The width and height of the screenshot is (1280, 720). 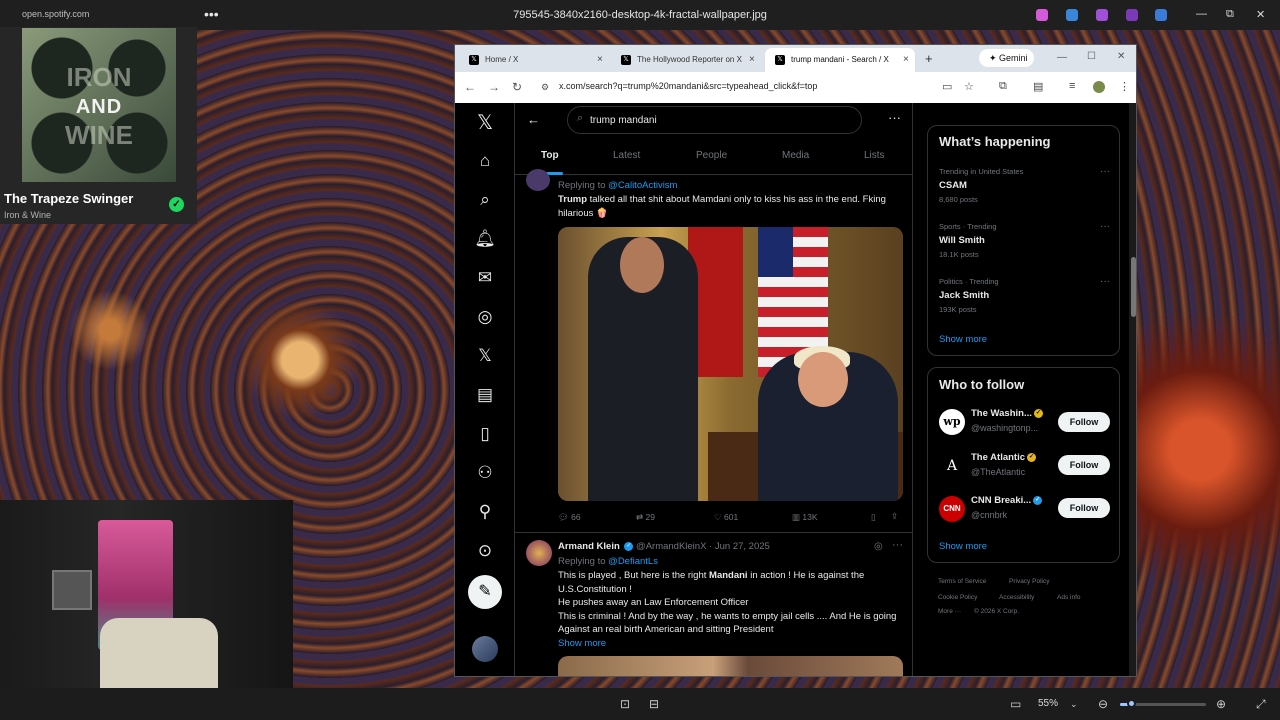 I want to click on washington-post-logo: wp, so click(x=952, y=422).